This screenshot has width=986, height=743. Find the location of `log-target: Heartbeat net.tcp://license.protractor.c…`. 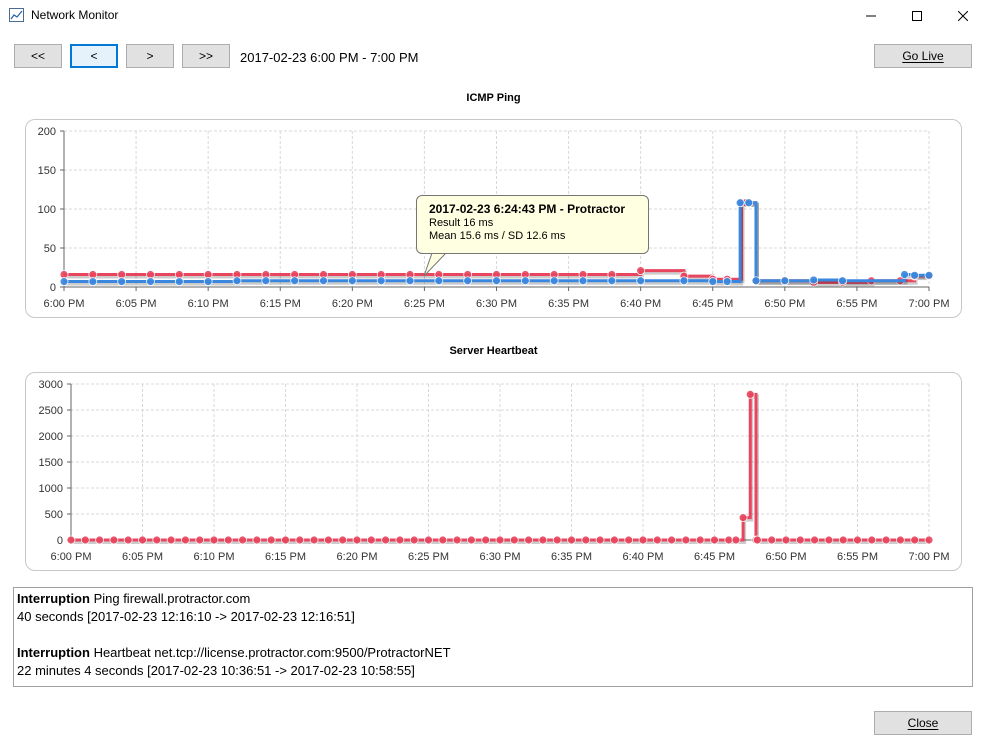

log-target: Heartbeat net.tcp://license.protractor.c… is located at coordinates (272, 652).